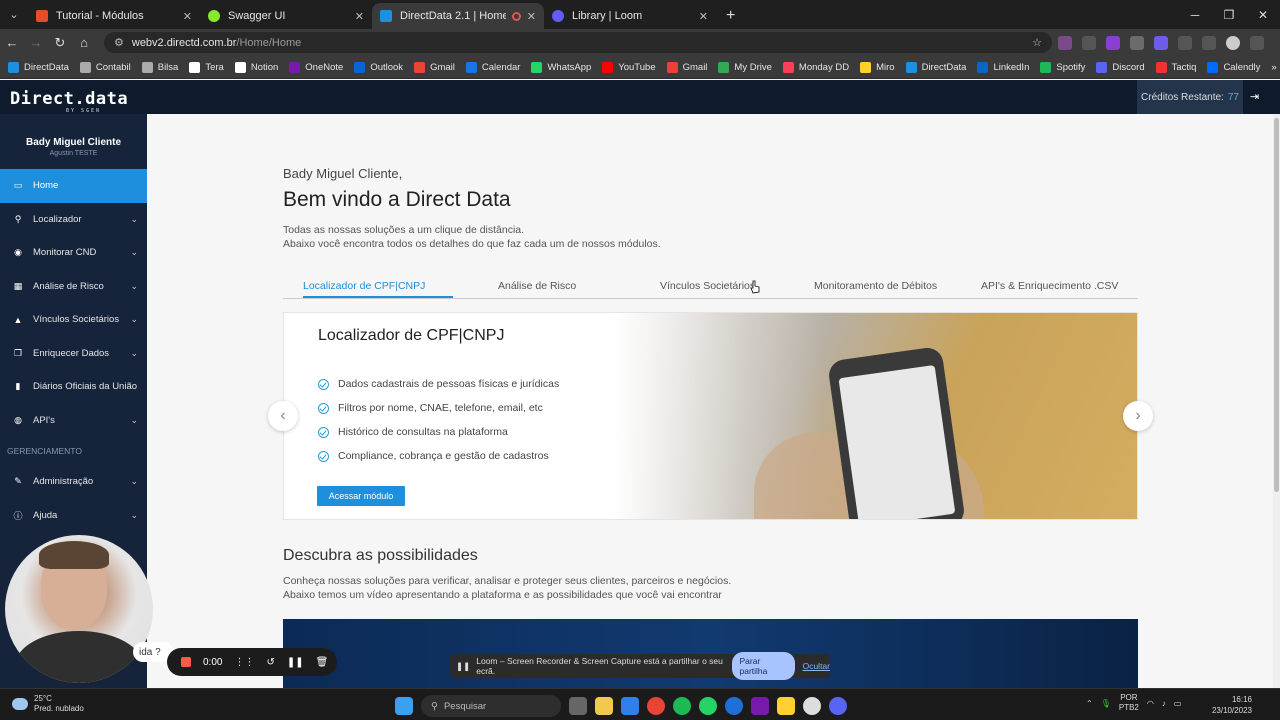 The image size is (1280, 720). I want to click on file-explorer-icon, so click(604, 706).